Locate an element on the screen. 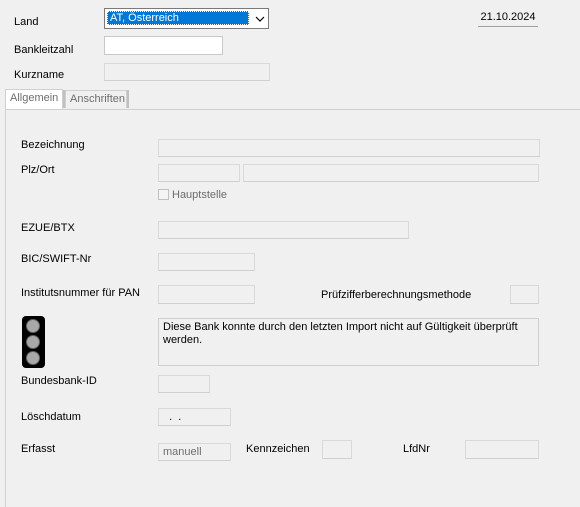 Image resolution: width=580 pixels, height=507 pixels. institut-label: Institutsnummer für PAN is located at coordinates (80, 293).